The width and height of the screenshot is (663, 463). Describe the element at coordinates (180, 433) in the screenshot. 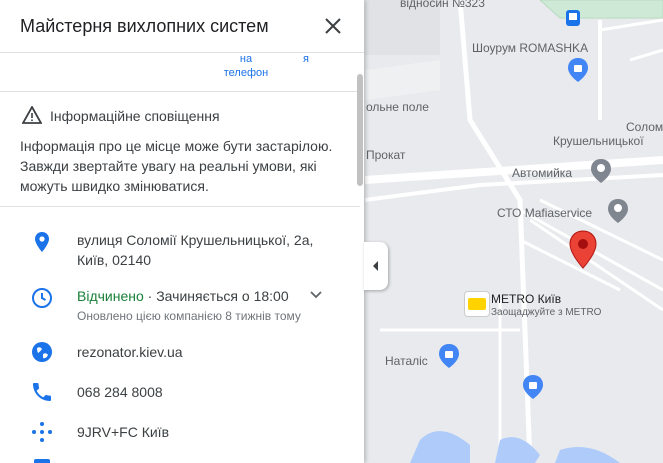

I see `plus-code-row: 9JRV+FC Київ` at that location.